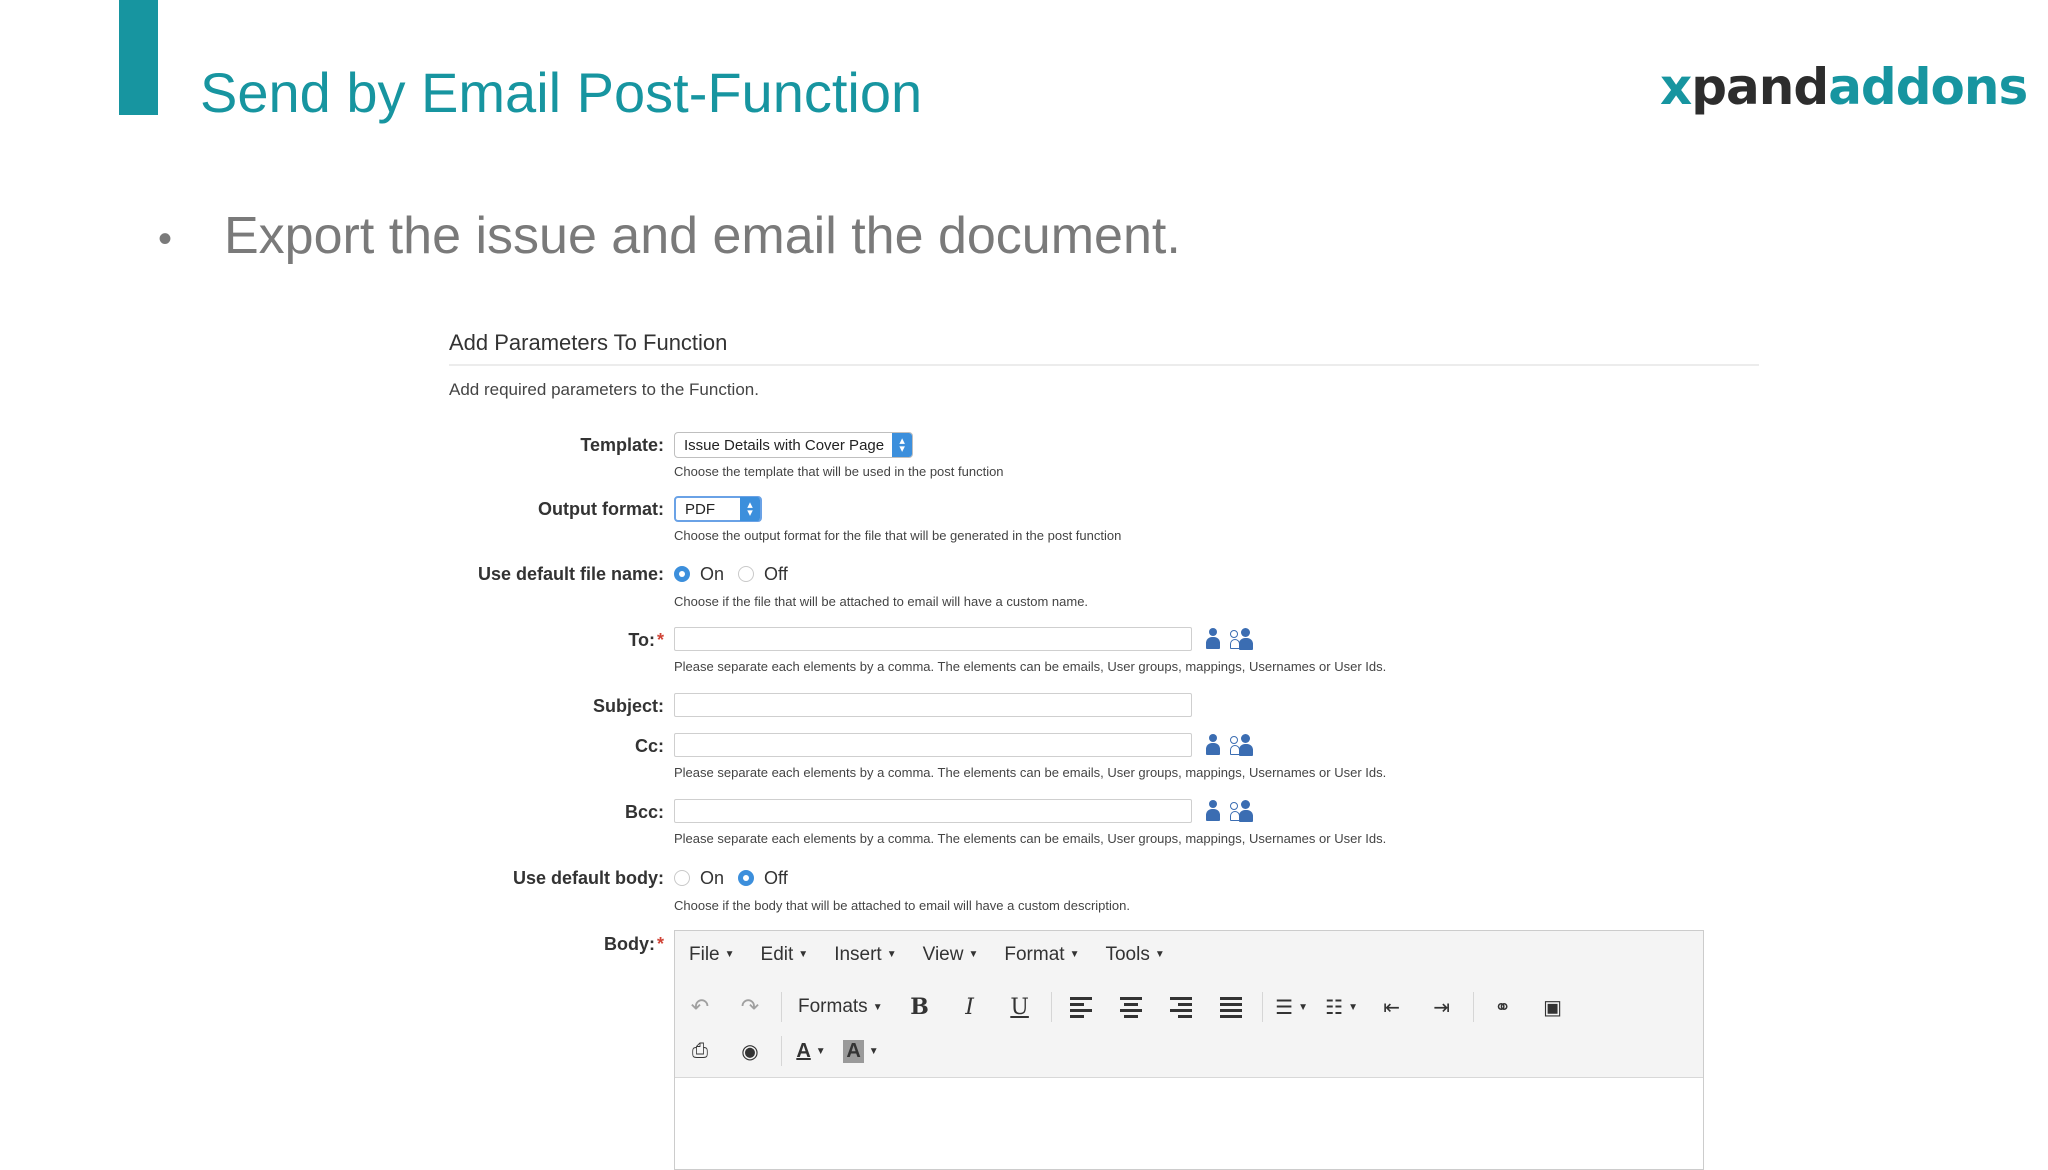 The image size is (2048, 1170). I want to click on cc-label: Cc:, so click(649, 746).